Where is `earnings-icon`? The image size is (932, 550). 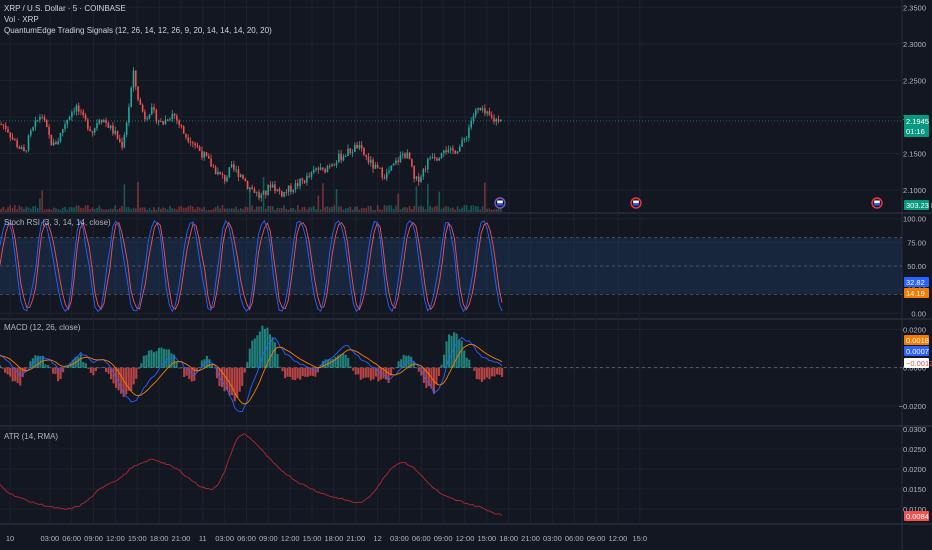
earnings-icon is located at coordinates (500, 203).